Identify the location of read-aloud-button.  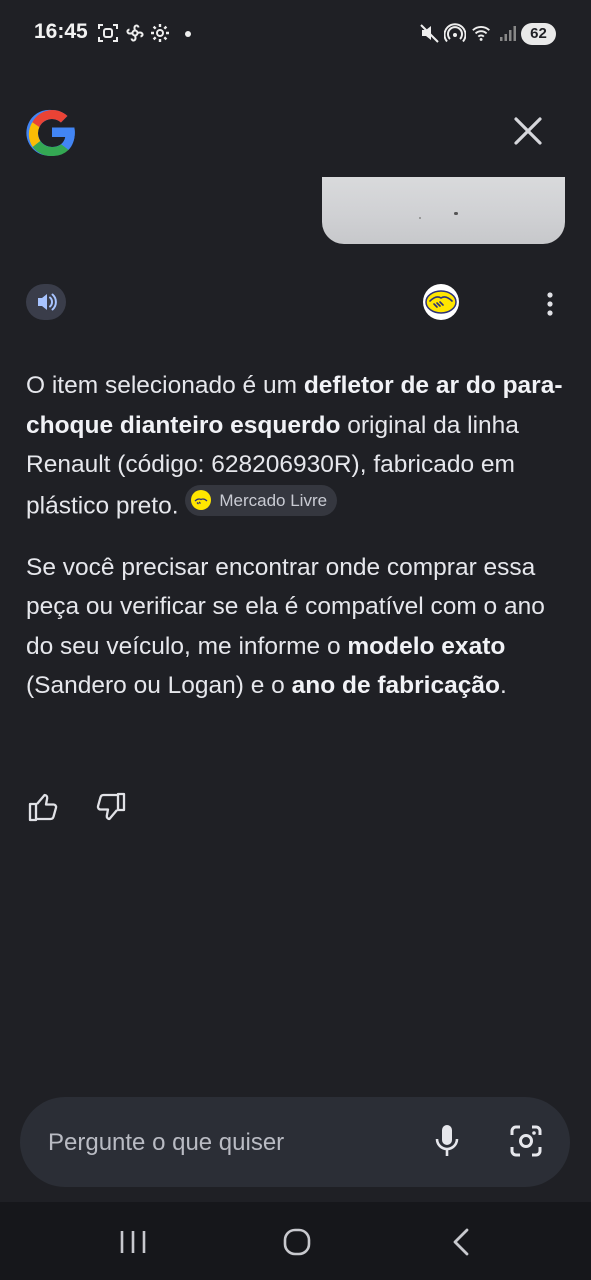
(46, 302).